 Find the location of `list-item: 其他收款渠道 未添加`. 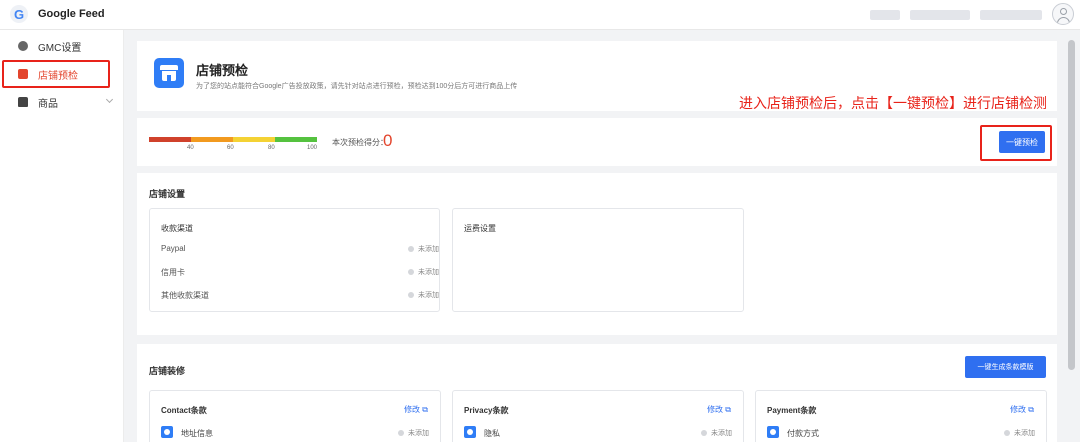

list-item: 其他收款渠道 未添加 is located at coordinates (300, 296).